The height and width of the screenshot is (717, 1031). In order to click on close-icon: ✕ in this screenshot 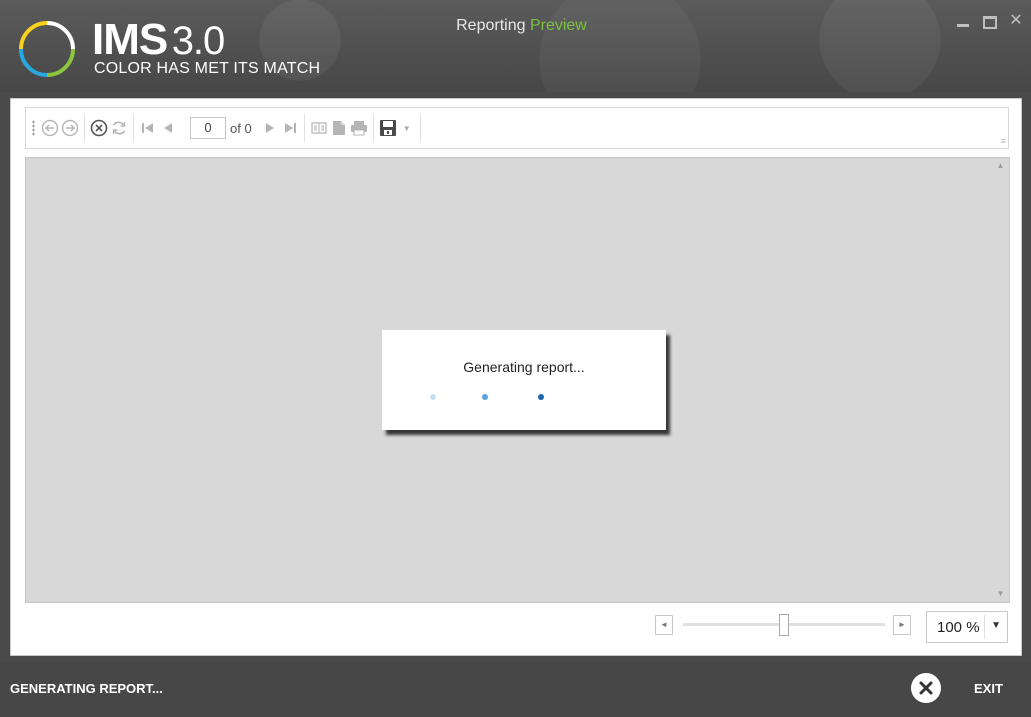, I will do `click(1016, 21)`.